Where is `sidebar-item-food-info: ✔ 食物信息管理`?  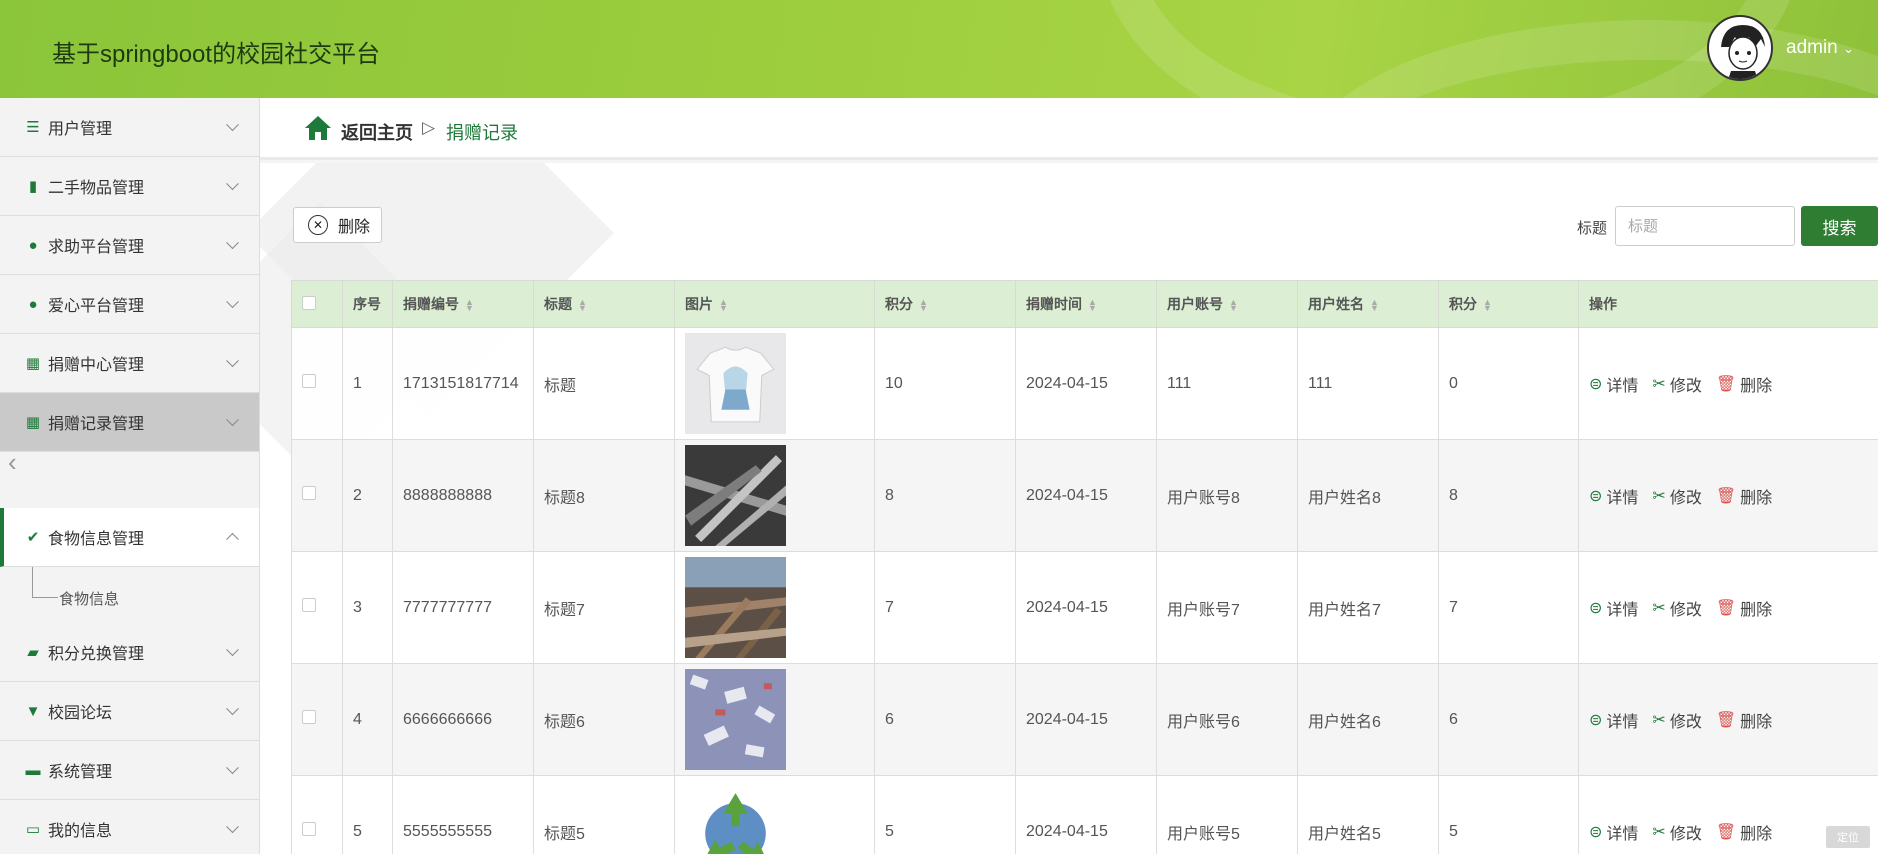 sidebar-item-food-info: ✔ 食物信息管理 is located at coordinates (129, 537).